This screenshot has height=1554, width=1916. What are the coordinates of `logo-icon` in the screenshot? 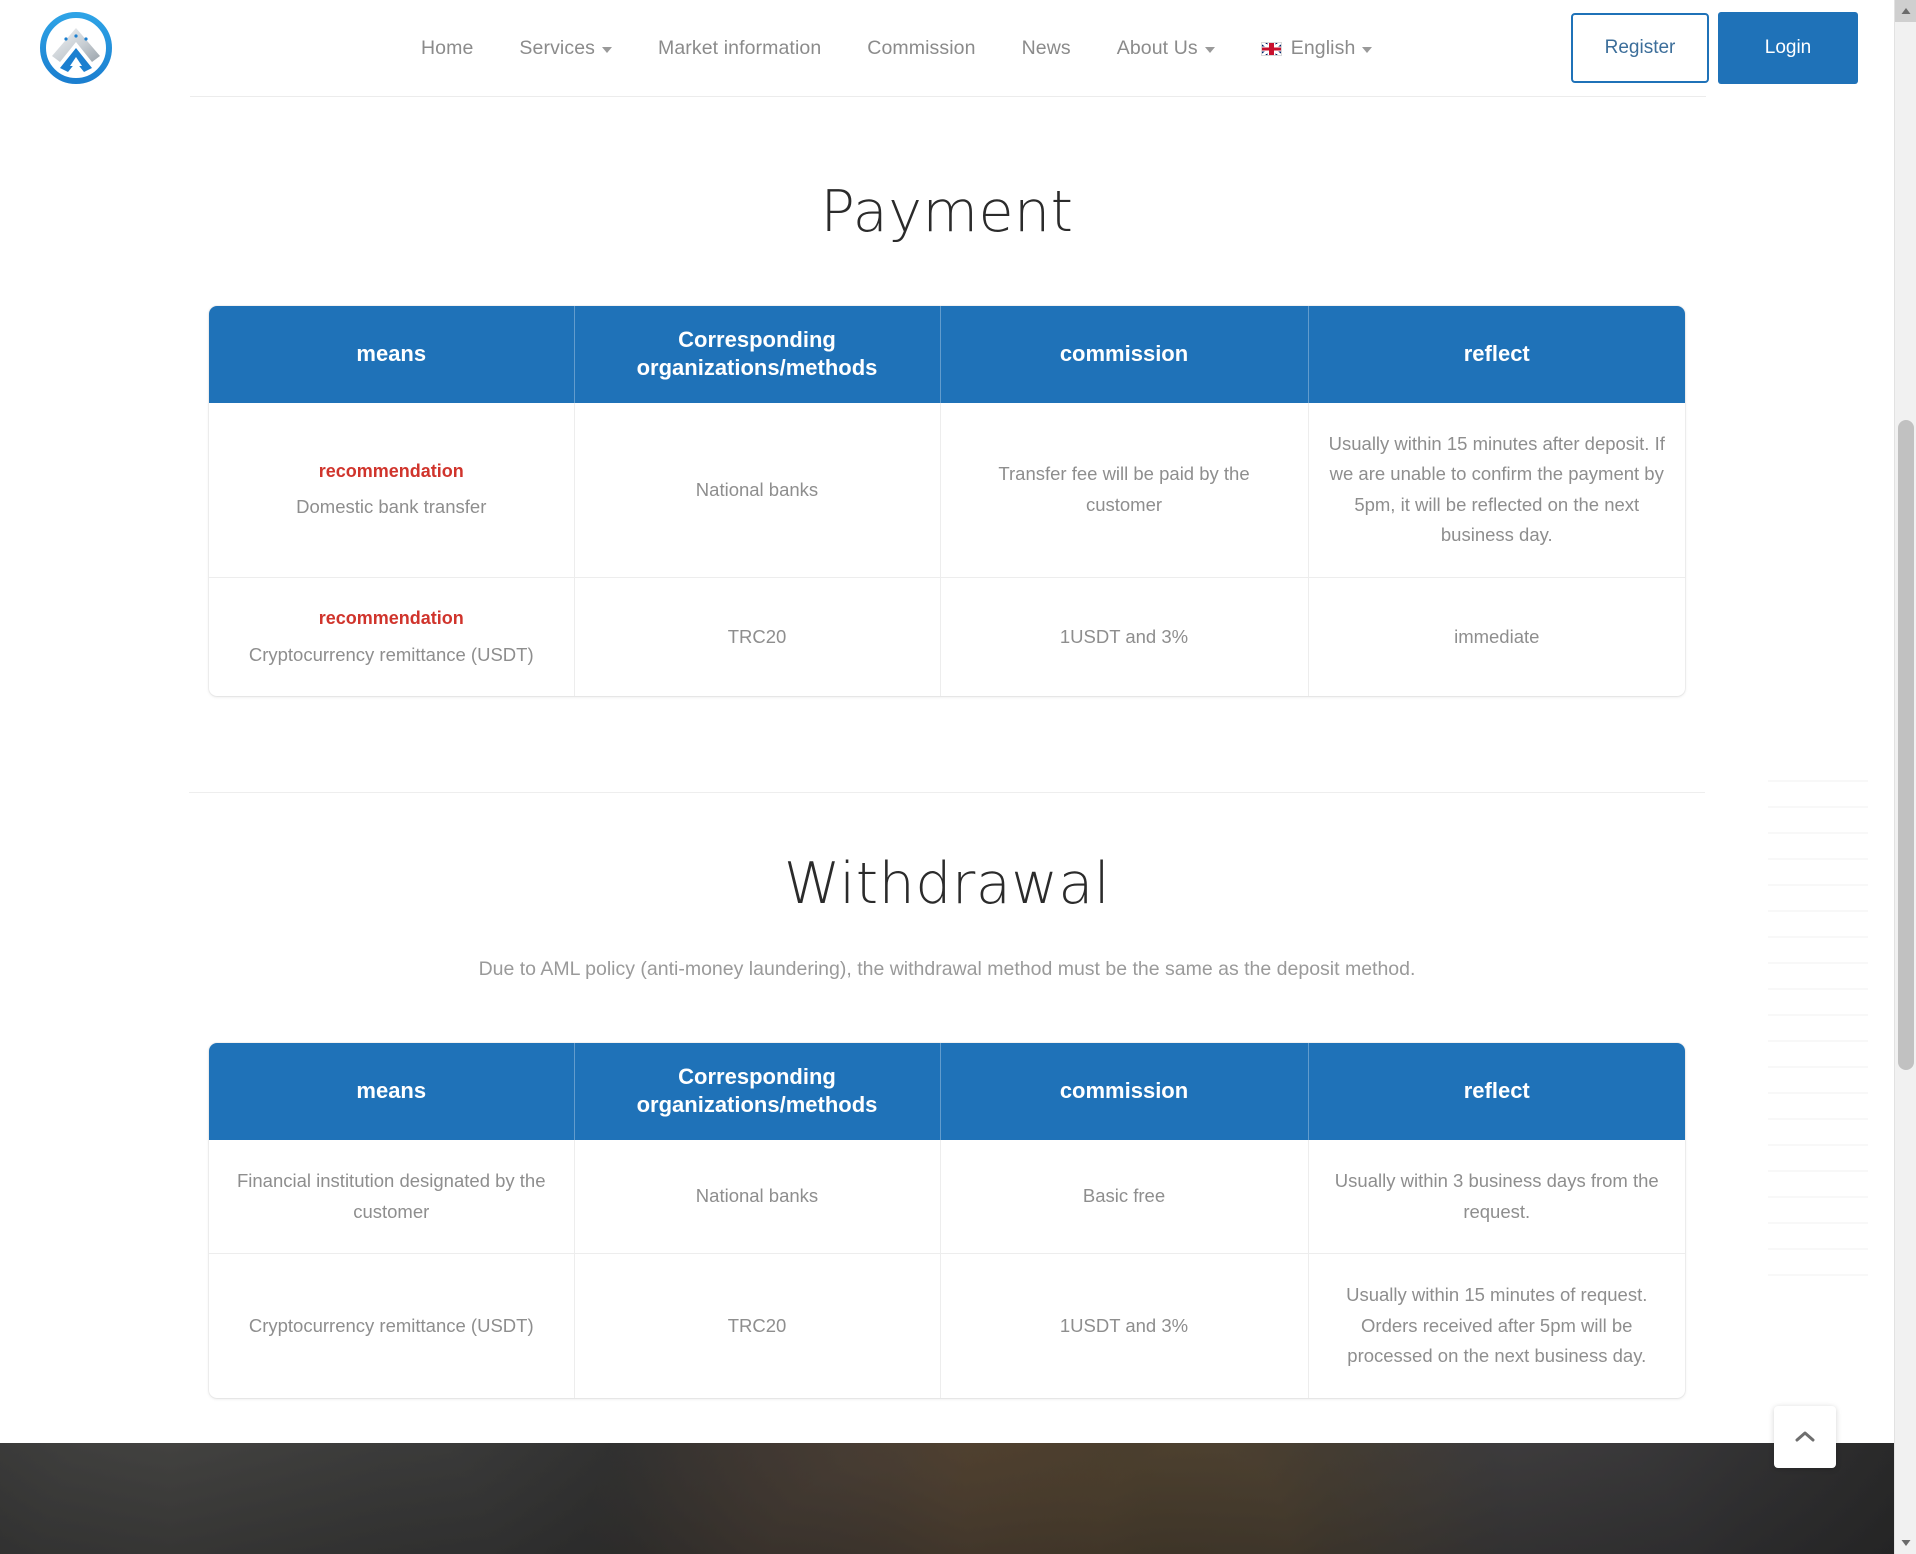 It's located at (76, 48).